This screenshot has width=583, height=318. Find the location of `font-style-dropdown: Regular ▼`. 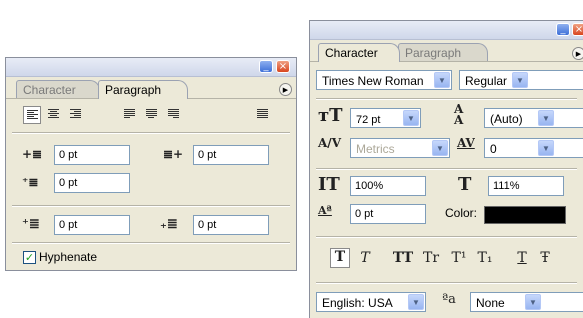

font-style-dropdown: Regular ▼ is located at coordinates (521, 80).